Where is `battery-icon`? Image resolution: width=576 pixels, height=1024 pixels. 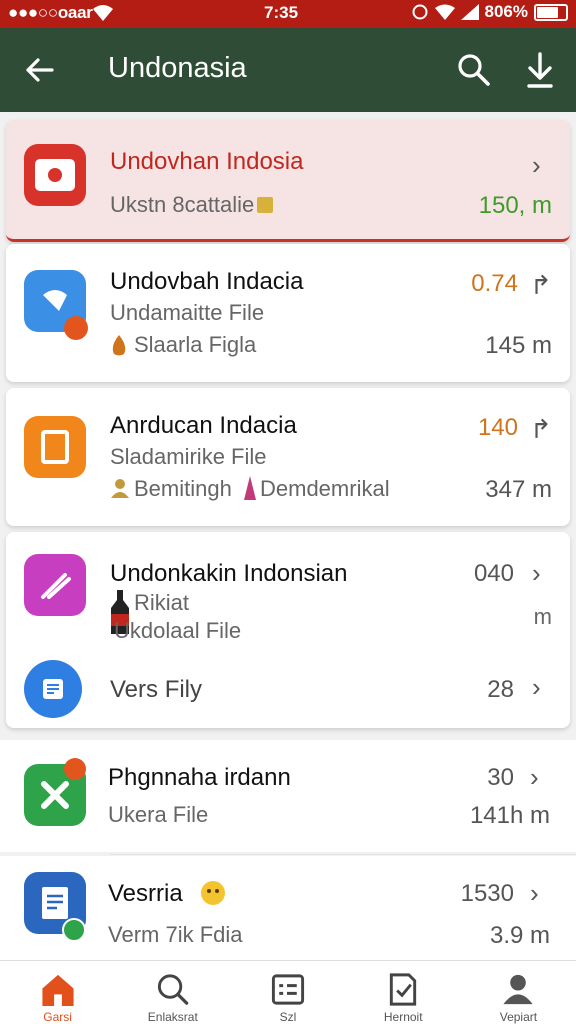 battery-icon is located at coordinates (551, 12).